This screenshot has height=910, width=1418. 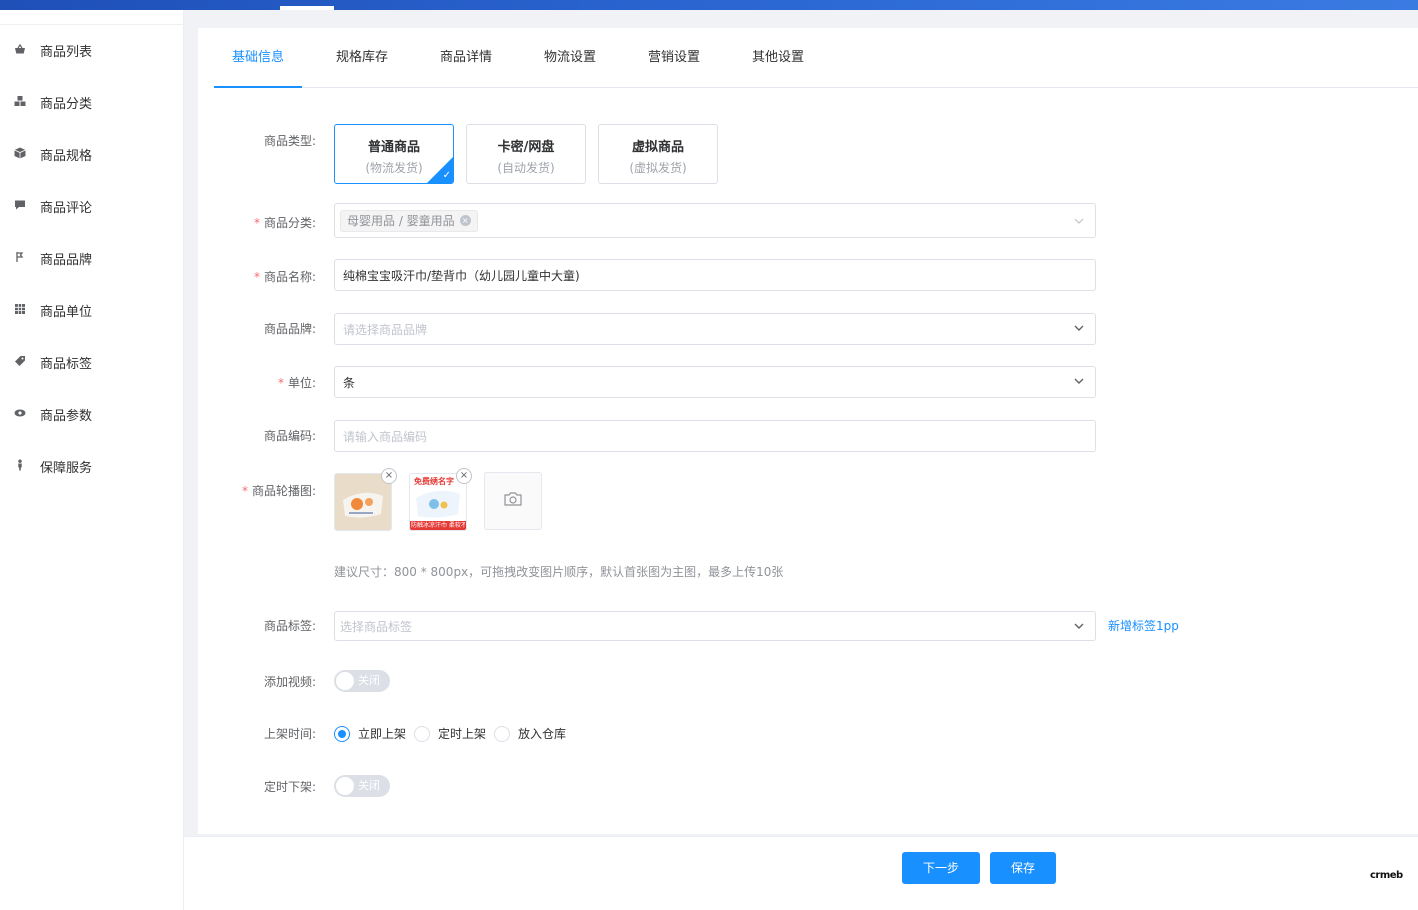 What do you see at coordinates (307, 8) in the screenshot?
I see `top-nav-active-indicator` at bounding box center [307, 8].